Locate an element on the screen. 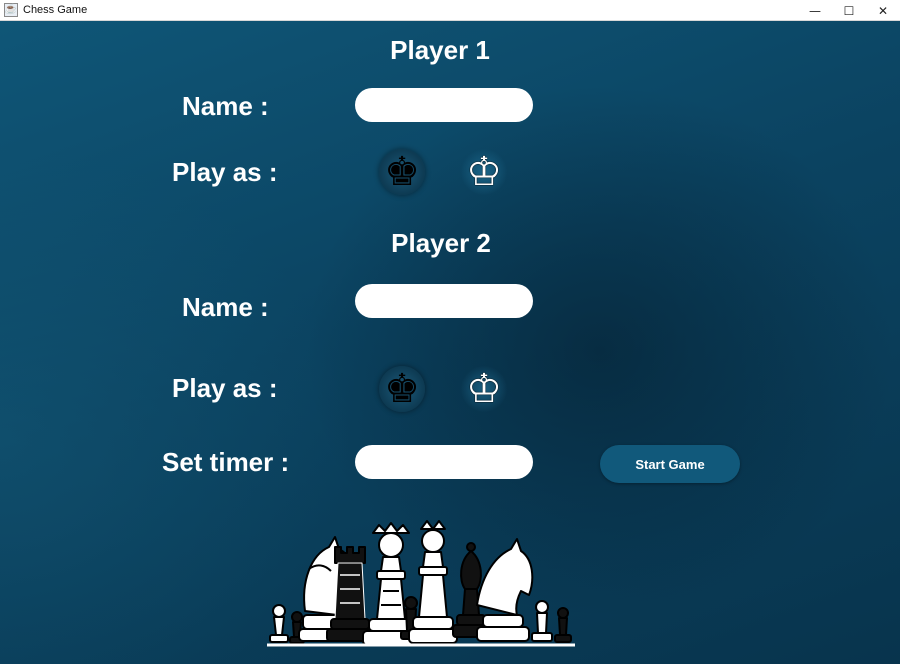 The width and height of the screenshot is (900, 664). player2-black-king-icon: ♚ is located at coordinates (402, 389).